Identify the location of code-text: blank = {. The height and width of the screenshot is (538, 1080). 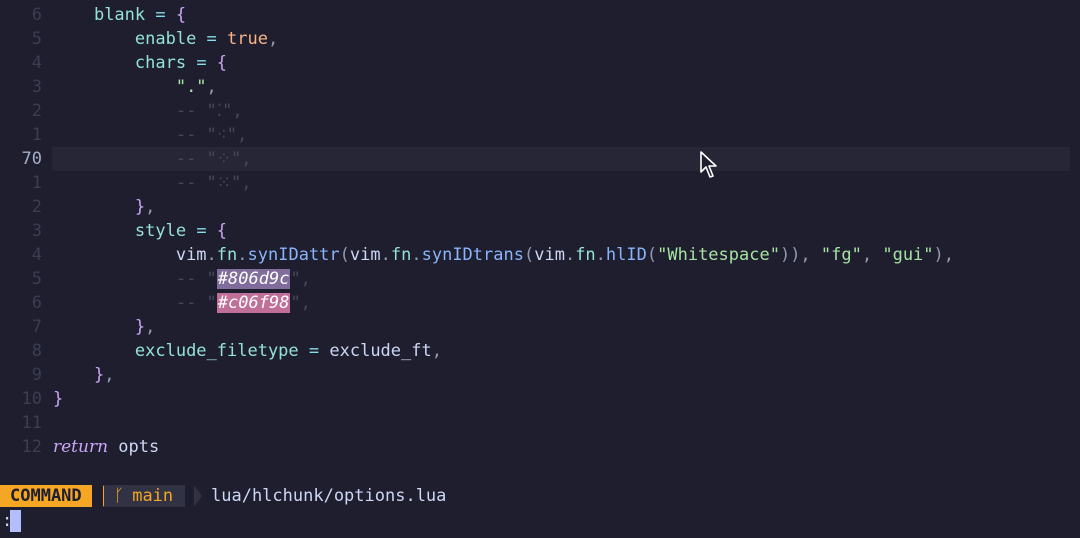
(119, 15).